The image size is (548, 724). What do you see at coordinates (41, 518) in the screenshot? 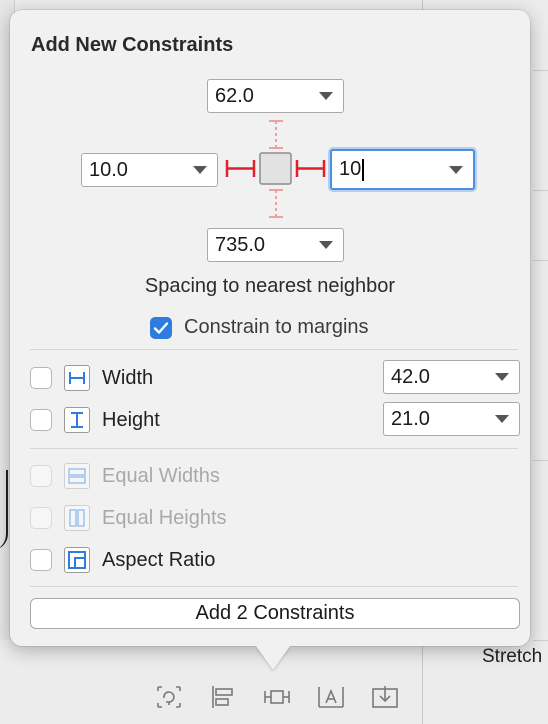
I see `equal-heights-checkbox` at bounding box center [41, 518].